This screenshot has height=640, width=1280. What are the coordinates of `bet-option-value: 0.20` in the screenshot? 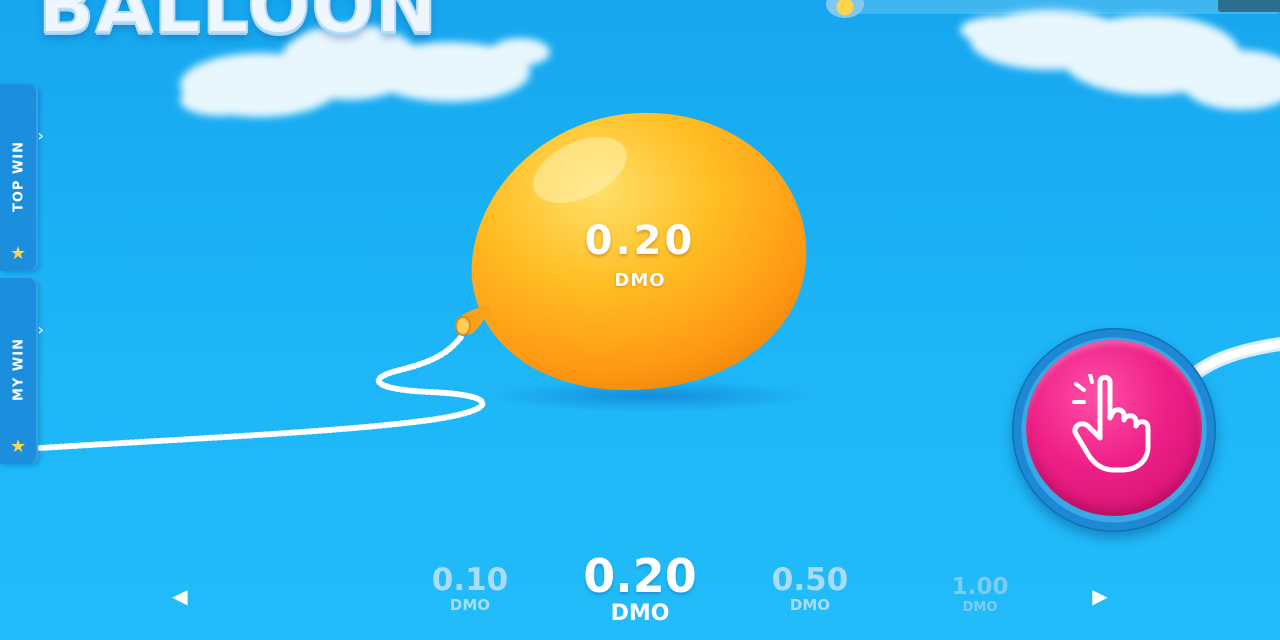 It's located at (640, 576).